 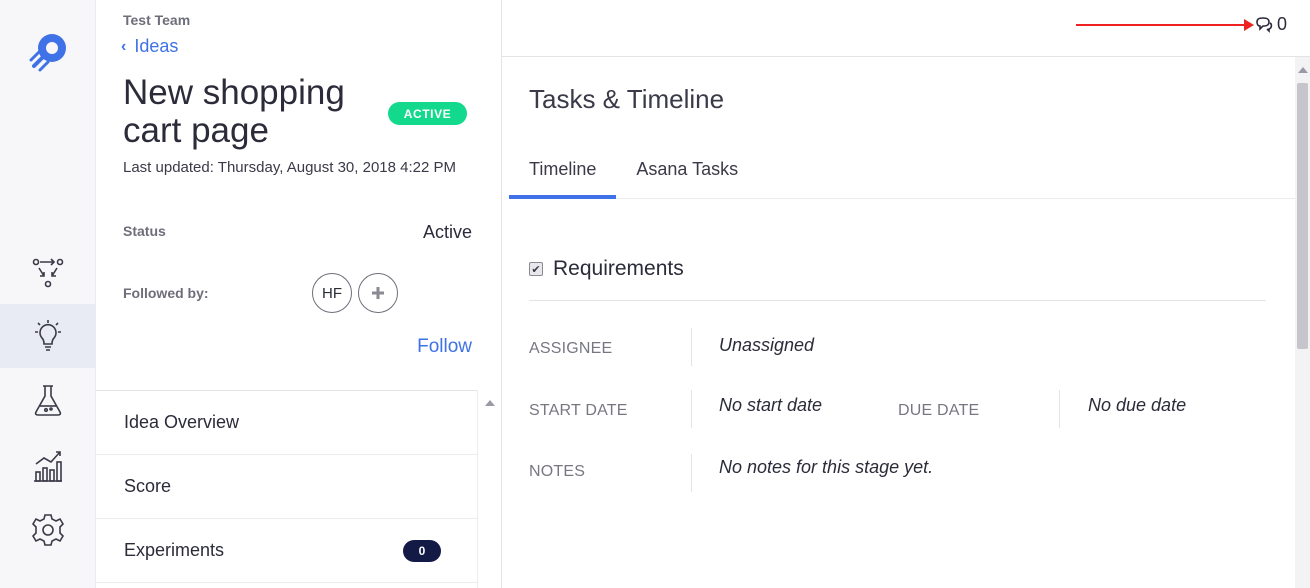 I want to click on flow-icon, so click(x=48, y=272).